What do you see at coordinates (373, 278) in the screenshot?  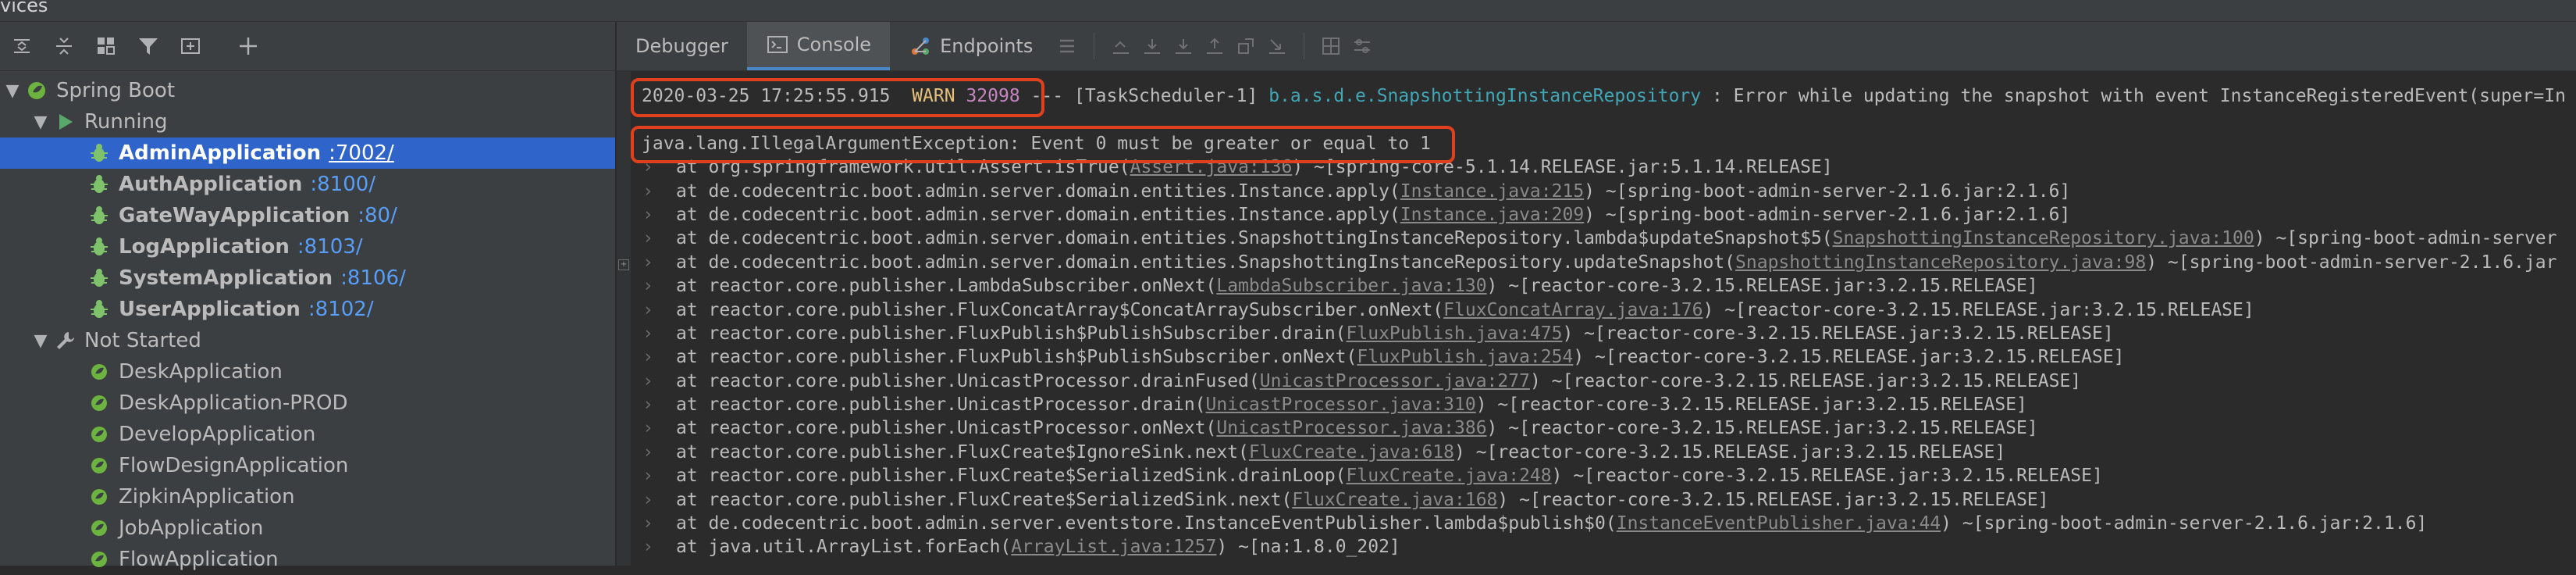 I see `app-port-link: :8106/` at bounding box center [373, 278].